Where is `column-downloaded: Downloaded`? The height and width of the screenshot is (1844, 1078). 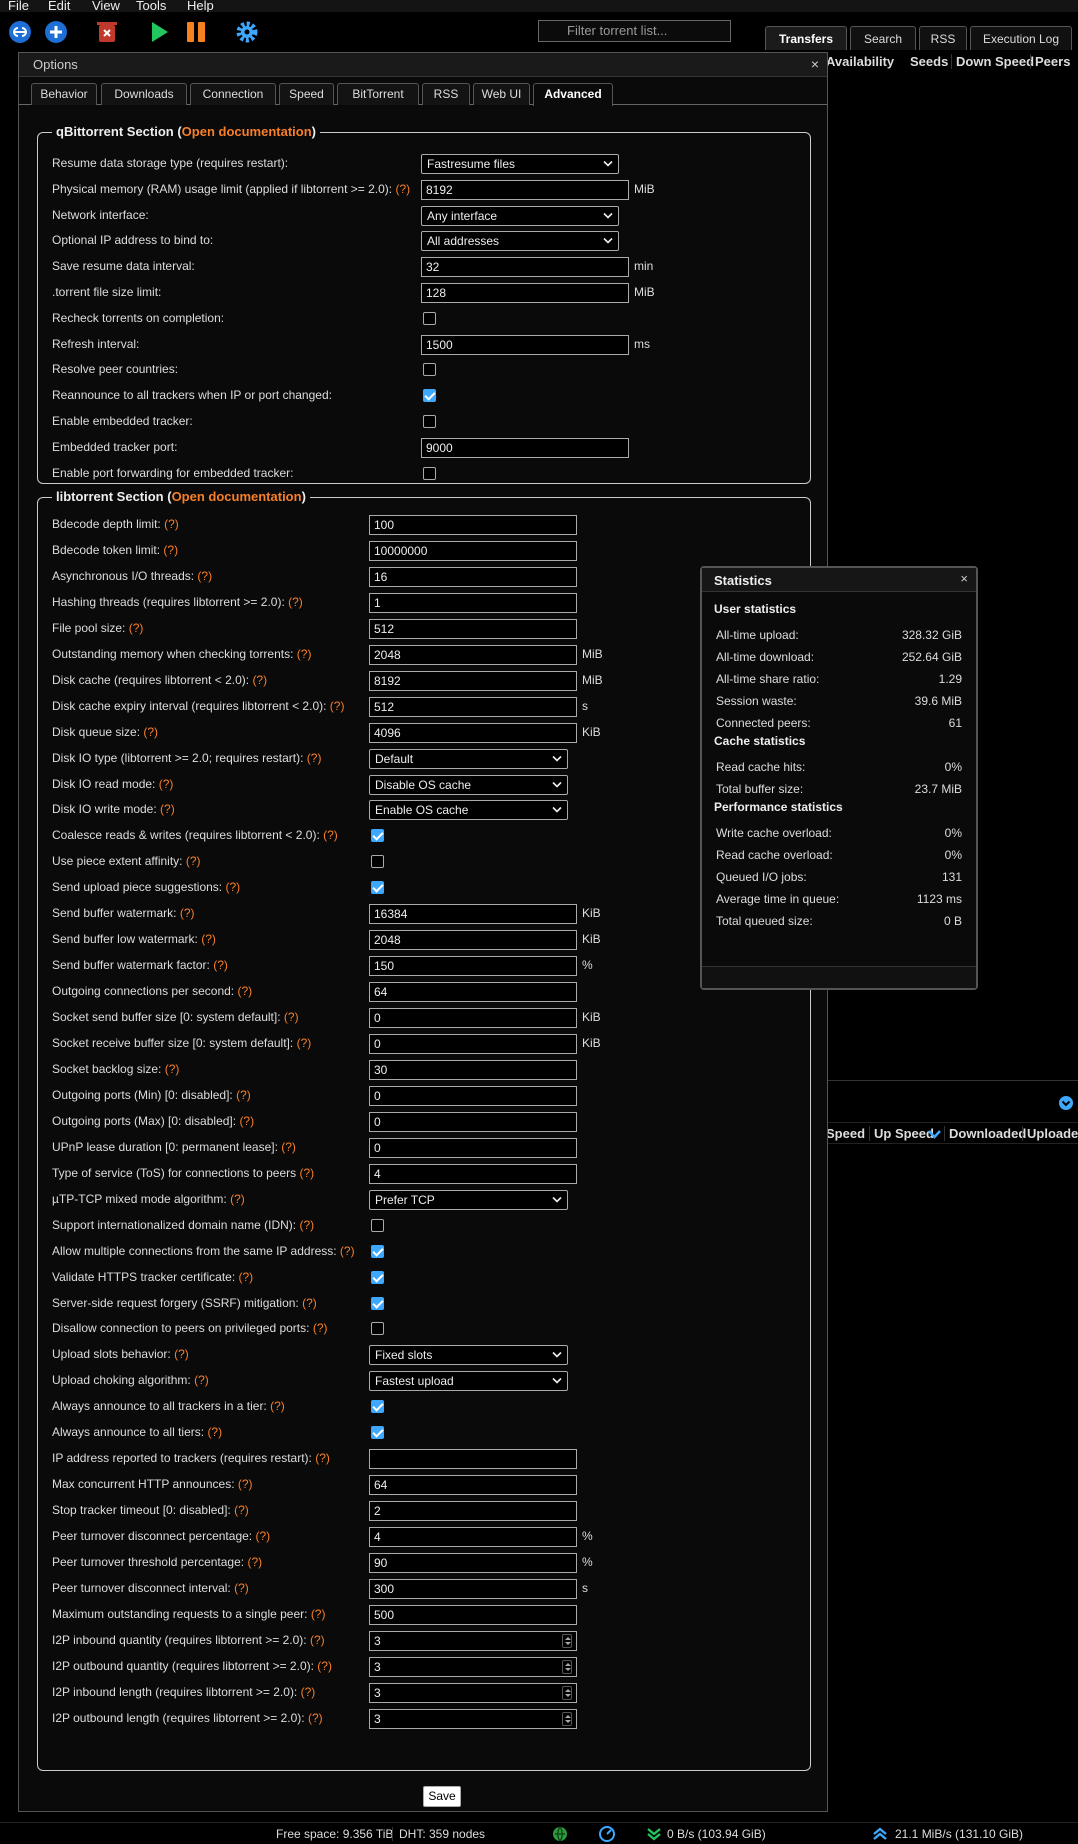
column-downloaded: Downloaded is located at coordinates (985, 1133).